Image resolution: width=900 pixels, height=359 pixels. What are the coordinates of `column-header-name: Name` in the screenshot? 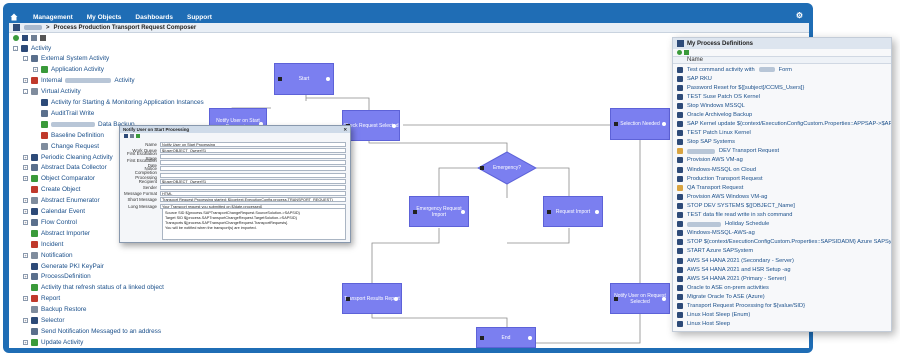 It's located at (782, 60).